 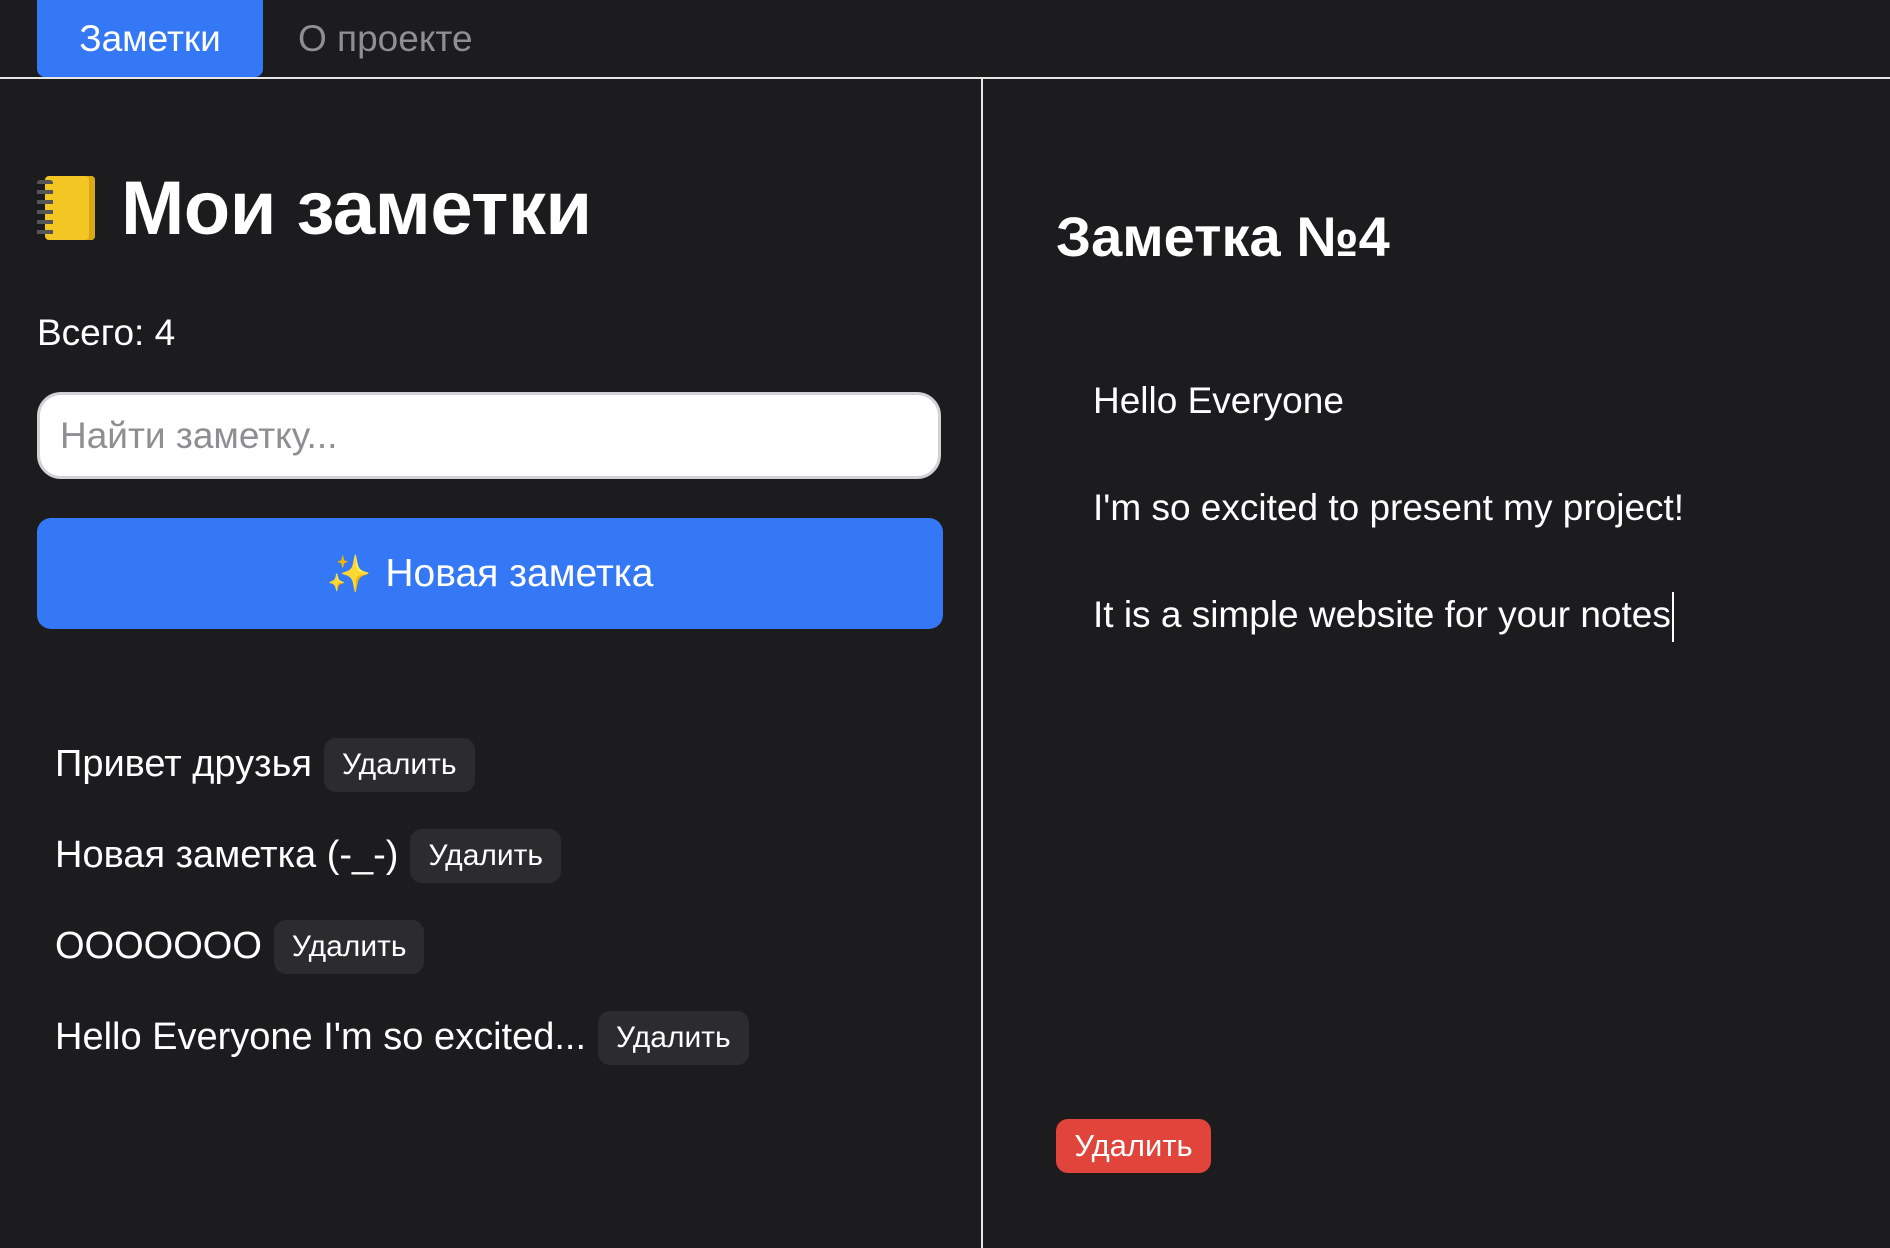 I want to click on sidebar-header: Мои заметки, so click(x=314, y=209).